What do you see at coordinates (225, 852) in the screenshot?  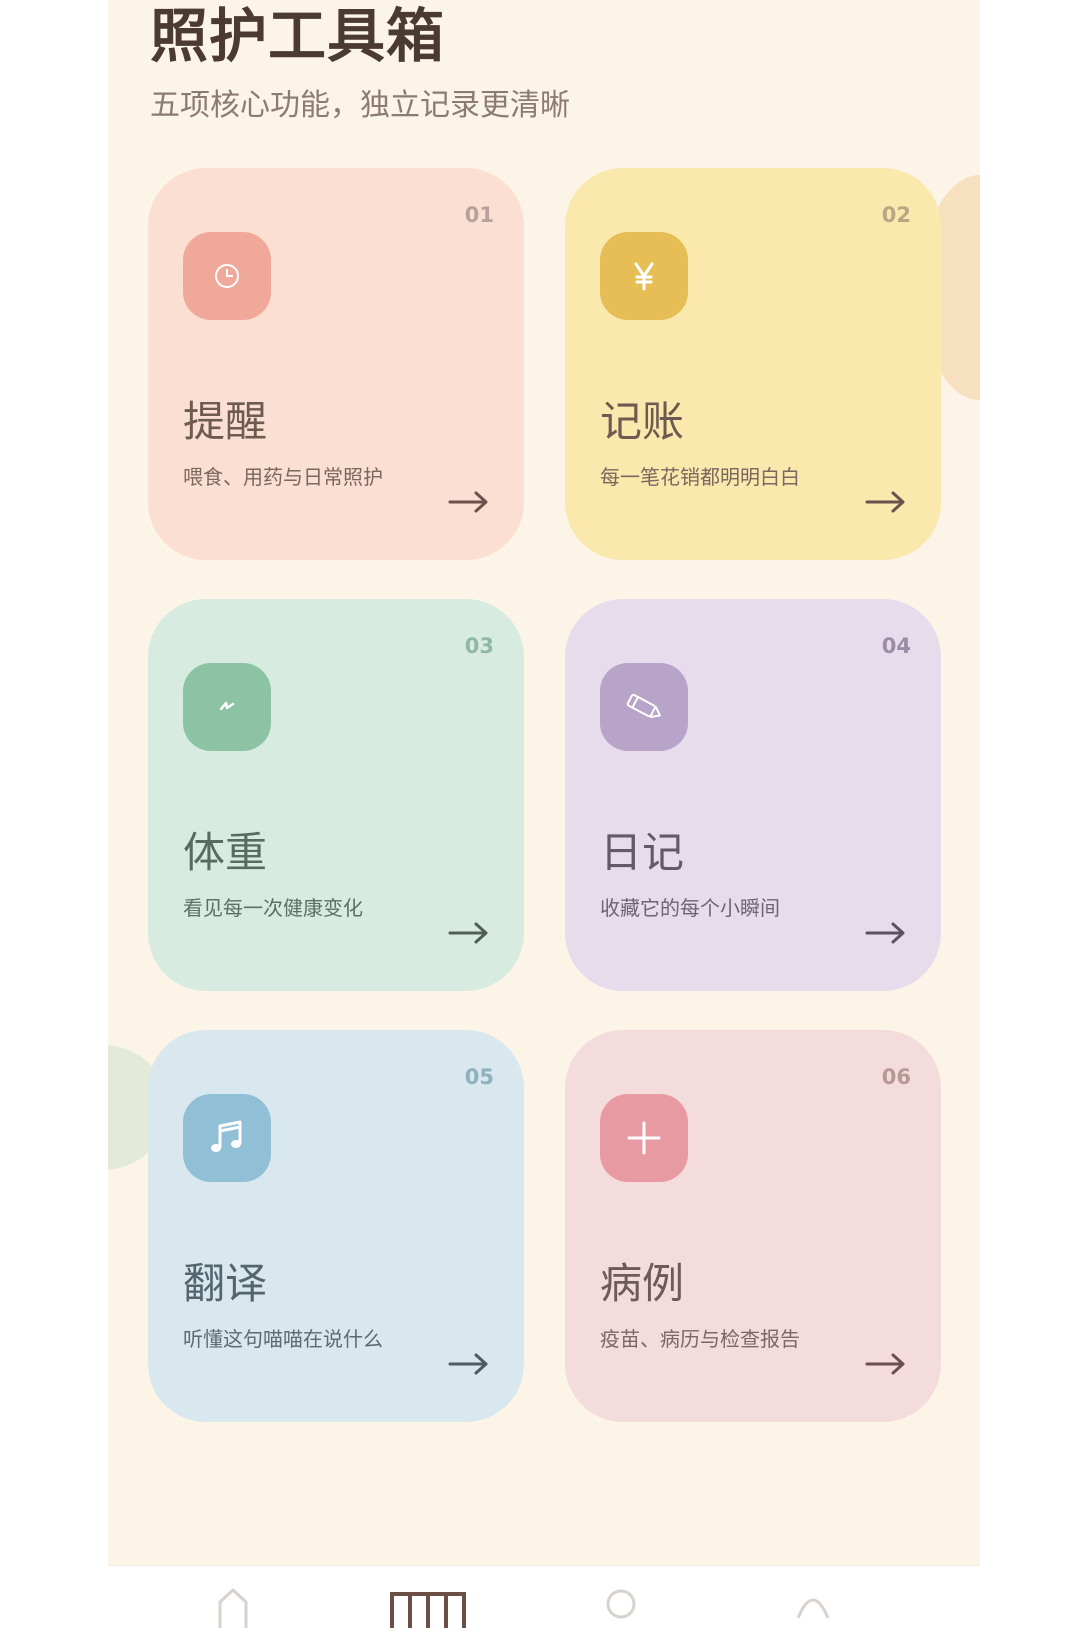 I see `card-title: 体重` at bounding box center [225, 852].